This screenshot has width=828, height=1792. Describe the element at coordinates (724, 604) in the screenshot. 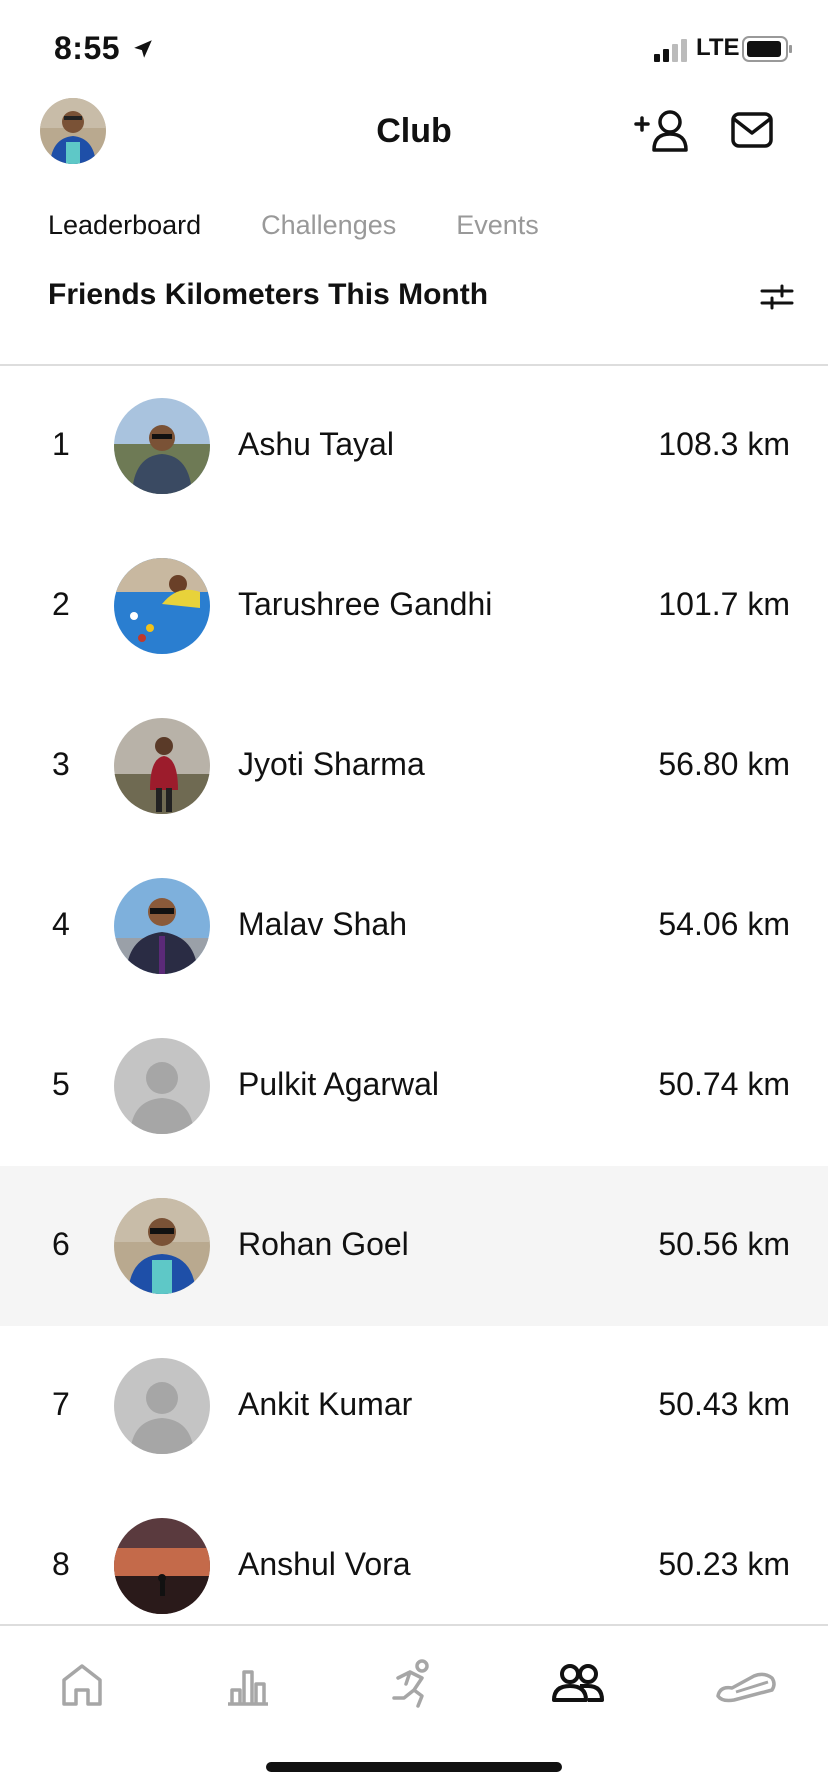

I see `distance: 101.7 km` at that location.